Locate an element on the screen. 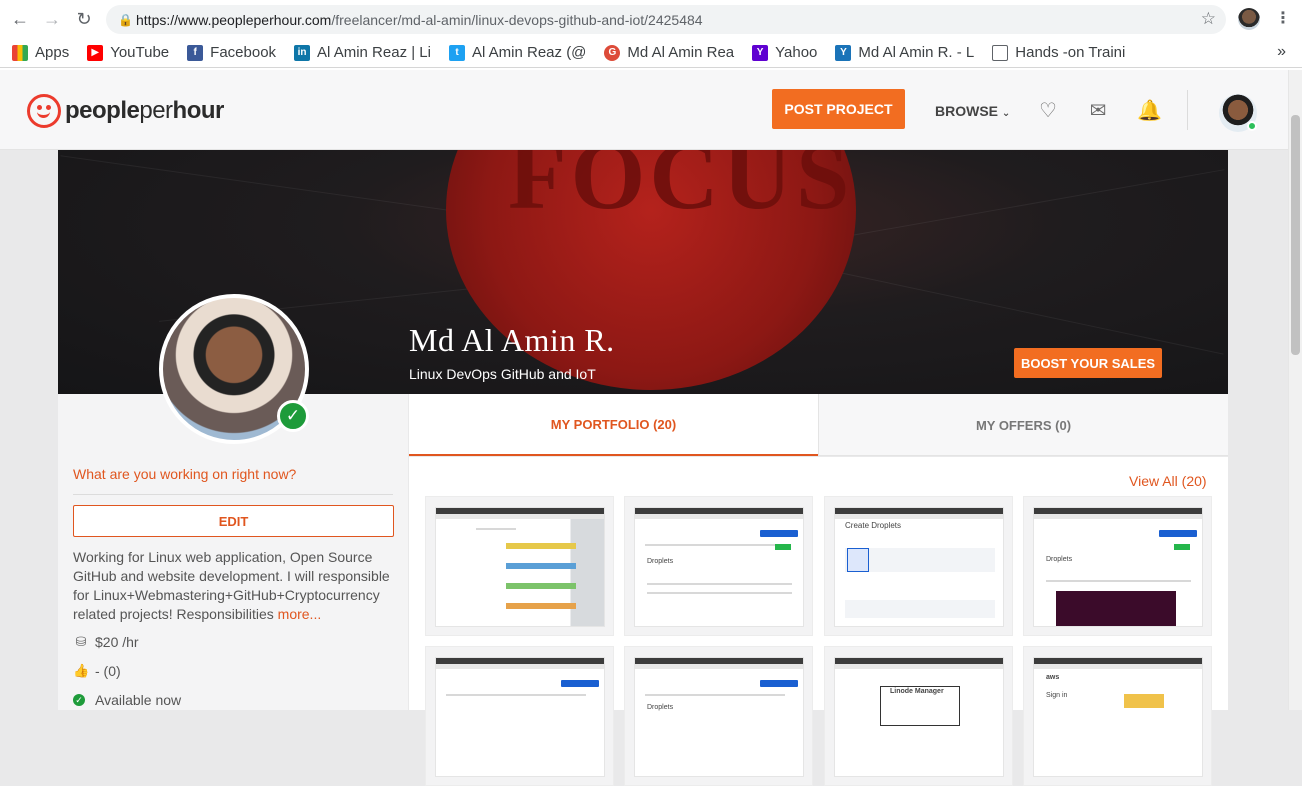 Image resolution: width=1302 pixels, height=786 pixels. lock-icon: 🔒 is located at coordinates (125, 19).